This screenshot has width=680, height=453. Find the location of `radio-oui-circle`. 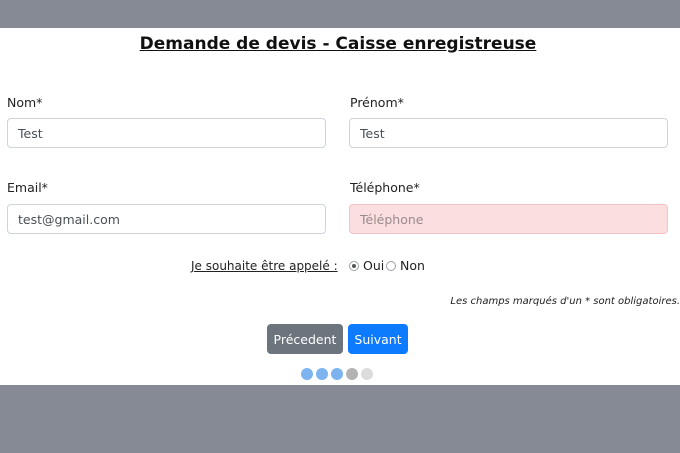

radio-oui-circle is located at coordinates (354, 265).